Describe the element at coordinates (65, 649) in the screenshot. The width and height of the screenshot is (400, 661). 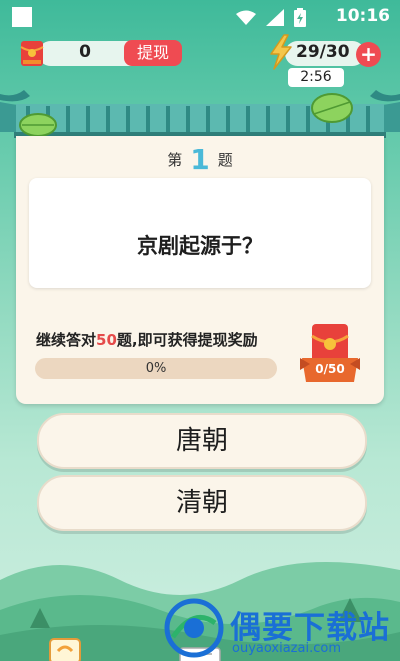
I see `tab-icon-left` at that location.